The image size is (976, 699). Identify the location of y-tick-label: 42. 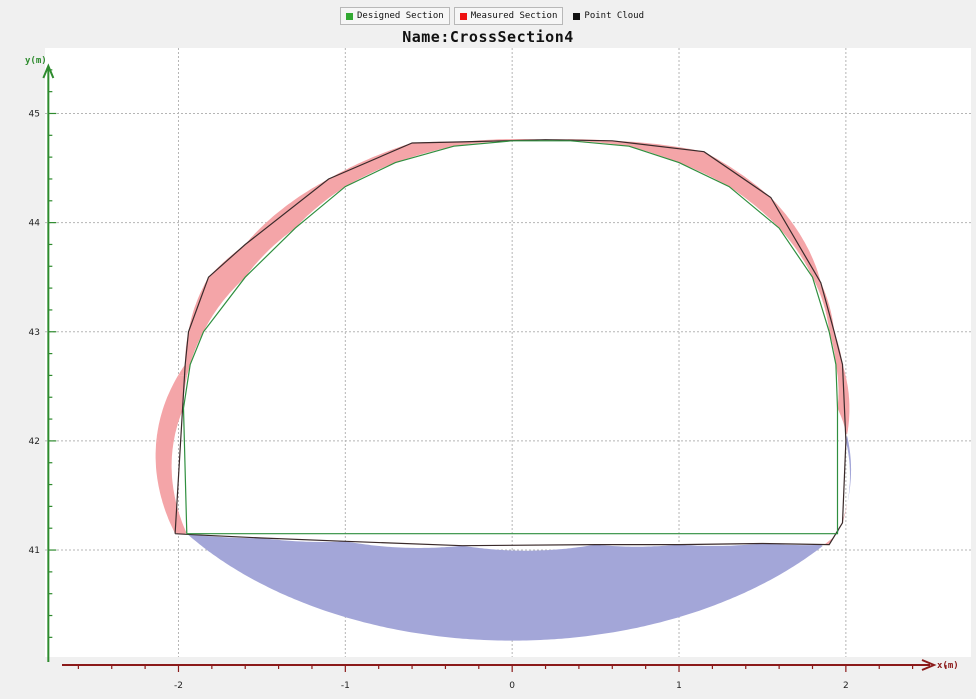
(34, 442).